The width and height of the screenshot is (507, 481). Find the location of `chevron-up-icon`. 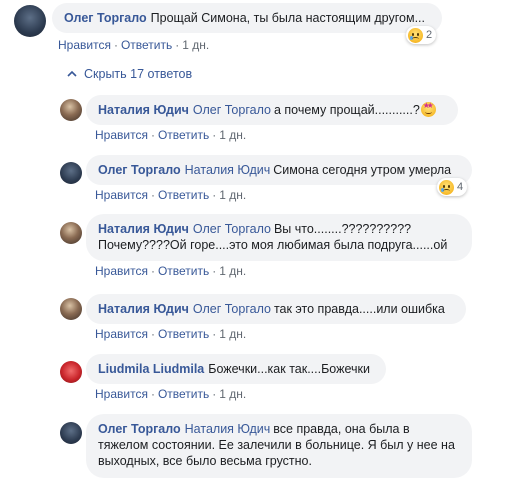

chevron-up-icon is located at coordinates (72, 73).